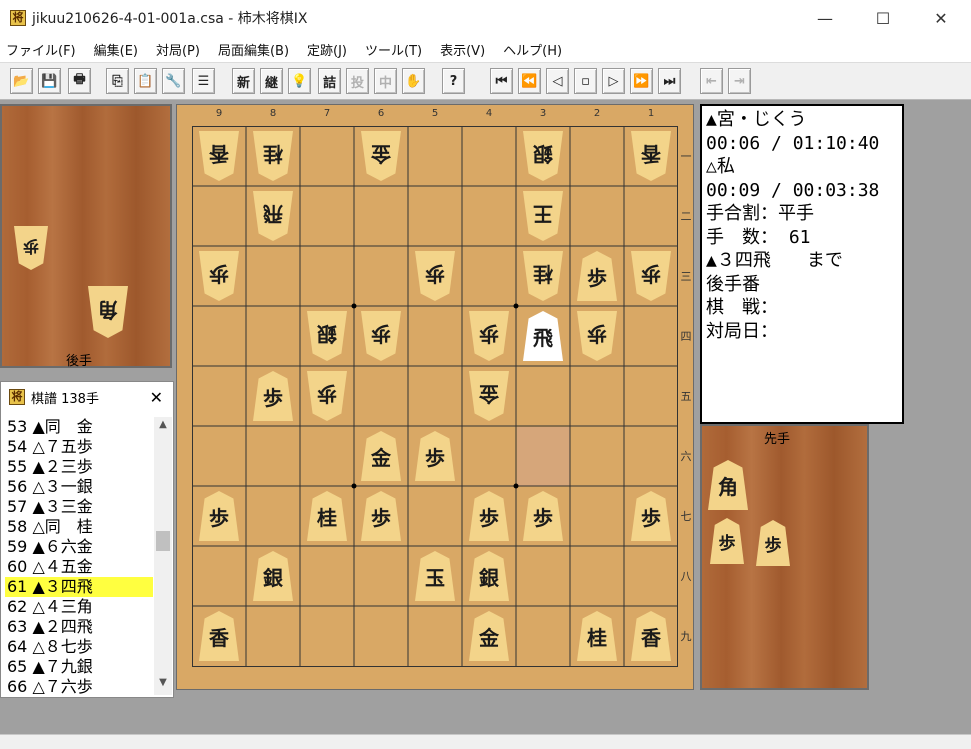  What do you see at coordinates (489, 113) in the screenshot?
I see `file-label: 4` at bounding box center [489, 113].